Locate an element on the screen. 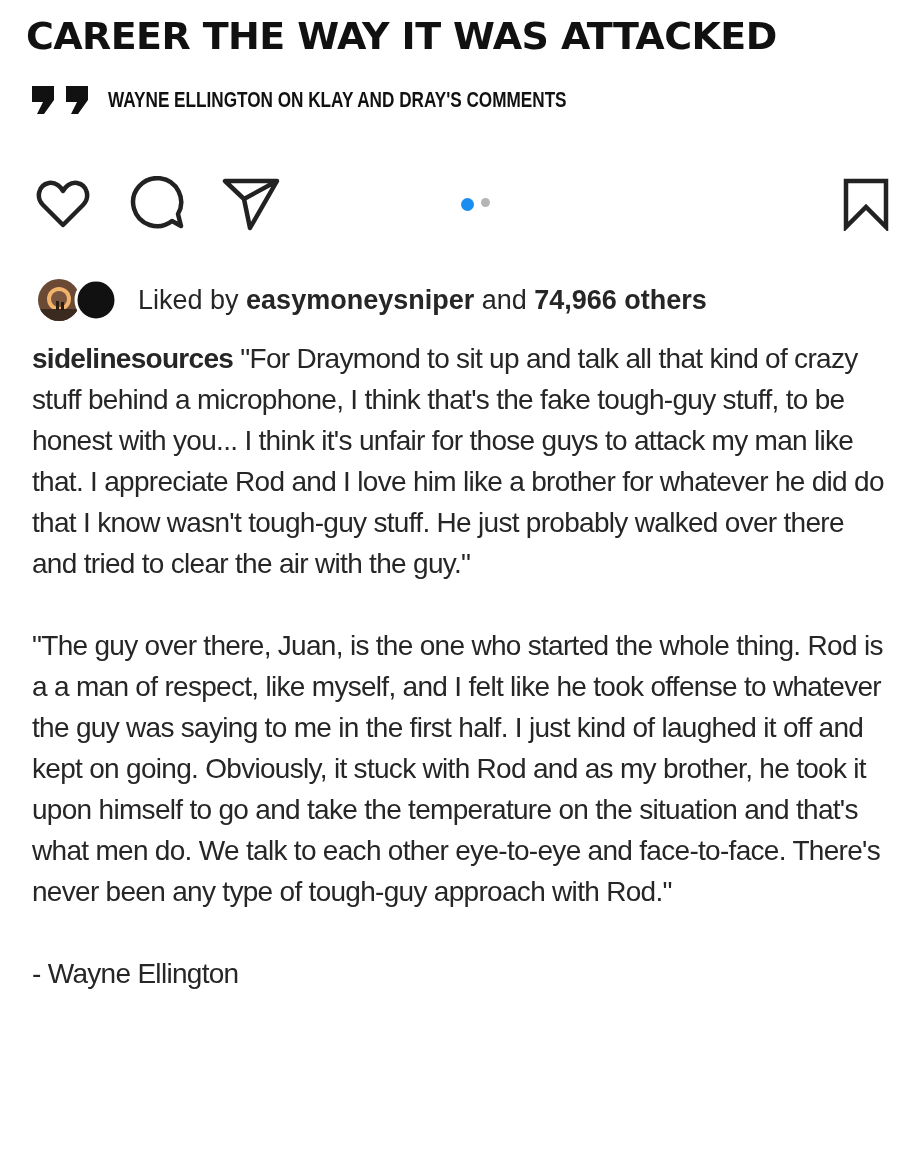 This screenshot has width=924, height=1171. heart-icon is located at coordinates (63, 204).